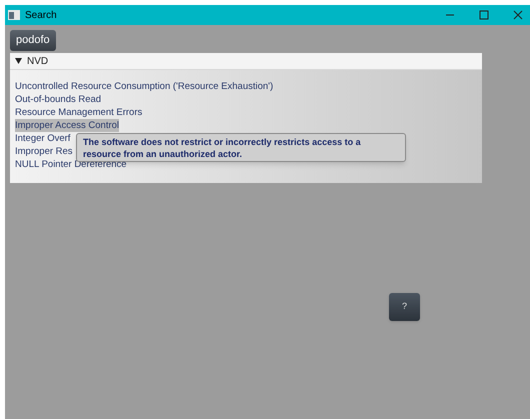 The image size is (530, 419). What do you see at coordinates (144, 86) in the screenshot?
I see `result-item: Uncontrolled Resource Consumption ('Resource Exhaustion')` at bounding box center [144, 86].